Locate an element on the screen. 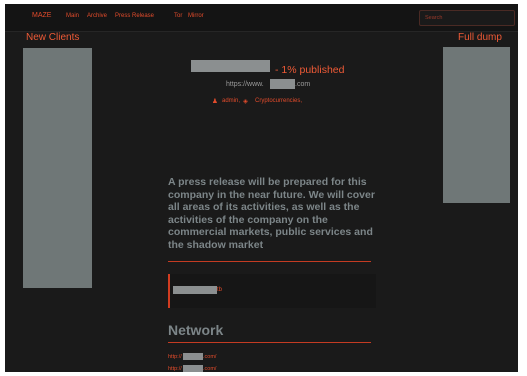  network-link-2-prefix: http:// is located at coordinates (175, 369).